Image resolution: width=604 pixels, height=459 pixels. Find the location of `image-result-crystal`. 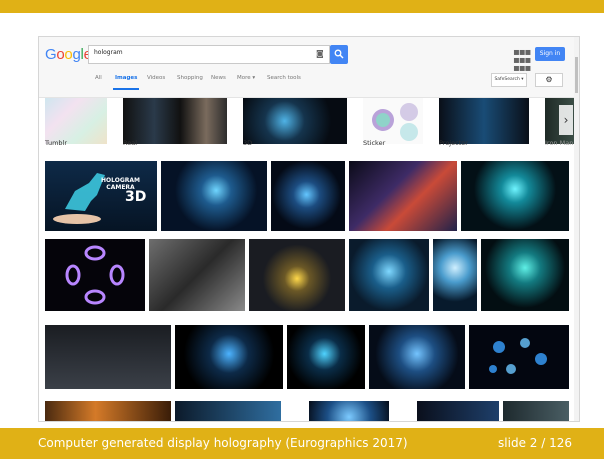

image-result-crystal is located at coordinates (308, 196).